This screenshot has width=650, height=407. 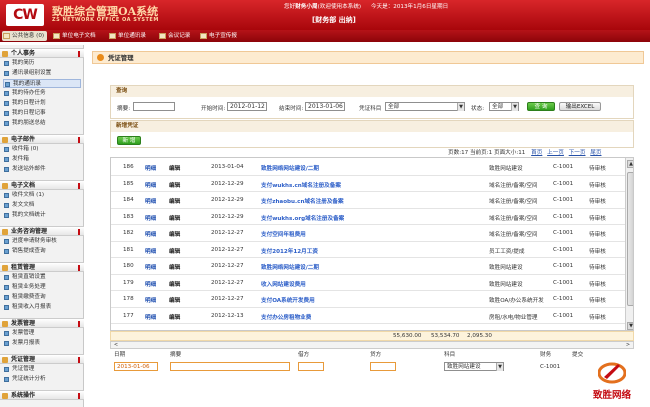 What do you see at coordinates (372, 345) in the screenshot?
I see `horizontal-scrollbar: < >` at bounding box center [372, 345].